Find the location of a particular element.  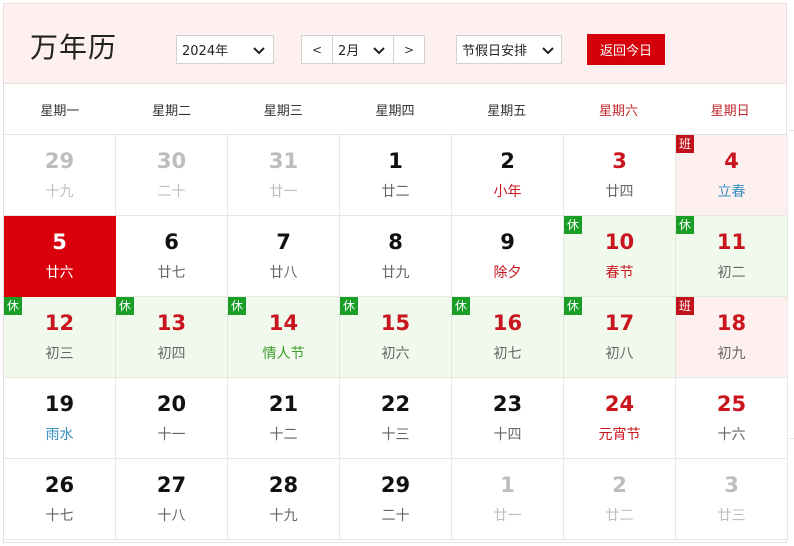

calendar-day-cell: 22 十三 is located at coordinates (396, 418).